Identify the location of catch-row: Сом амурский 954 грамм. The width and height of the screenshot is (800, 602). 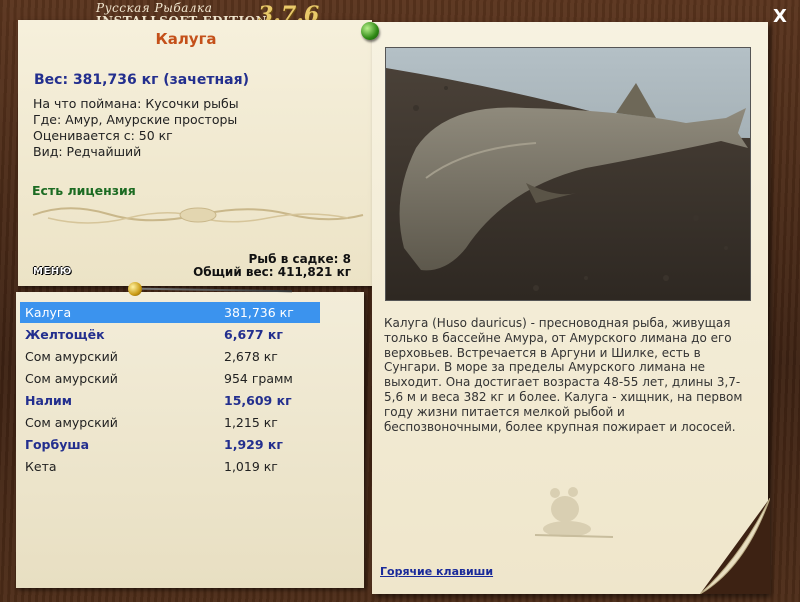
(170, 378).